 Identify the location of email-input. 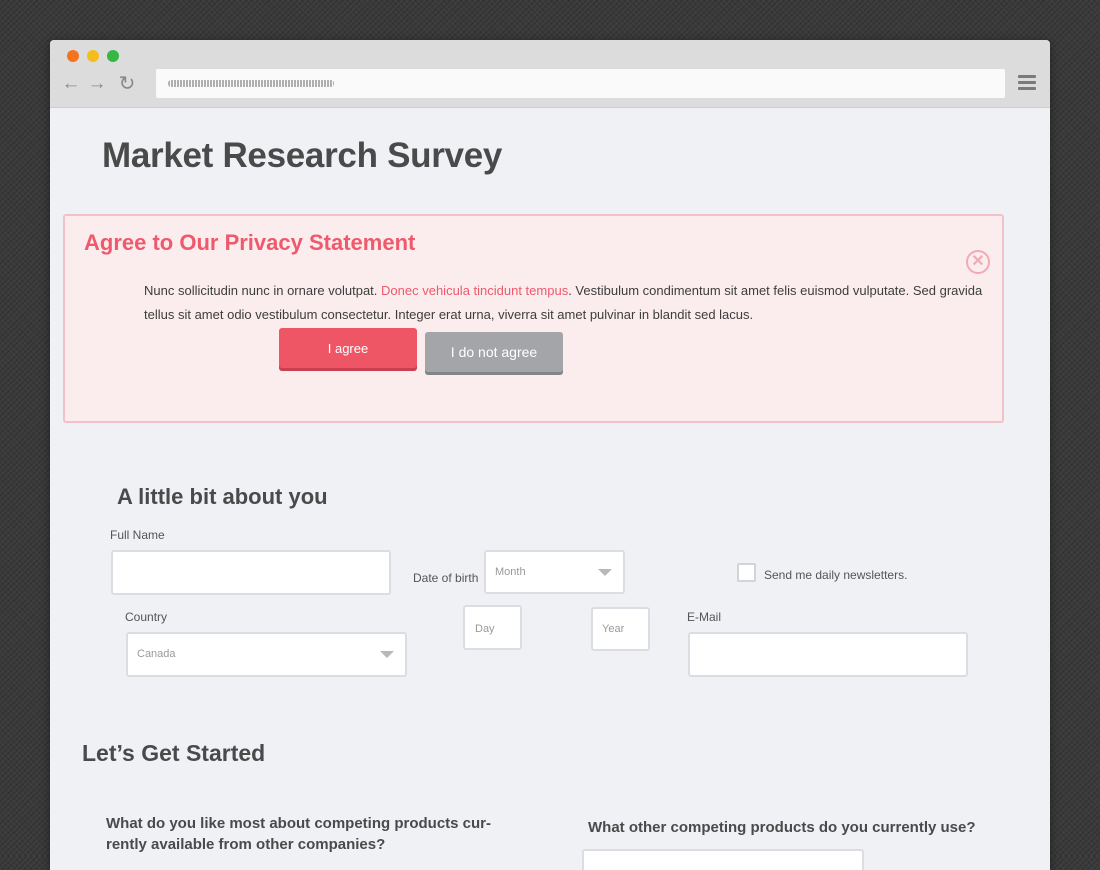
(828, 654).